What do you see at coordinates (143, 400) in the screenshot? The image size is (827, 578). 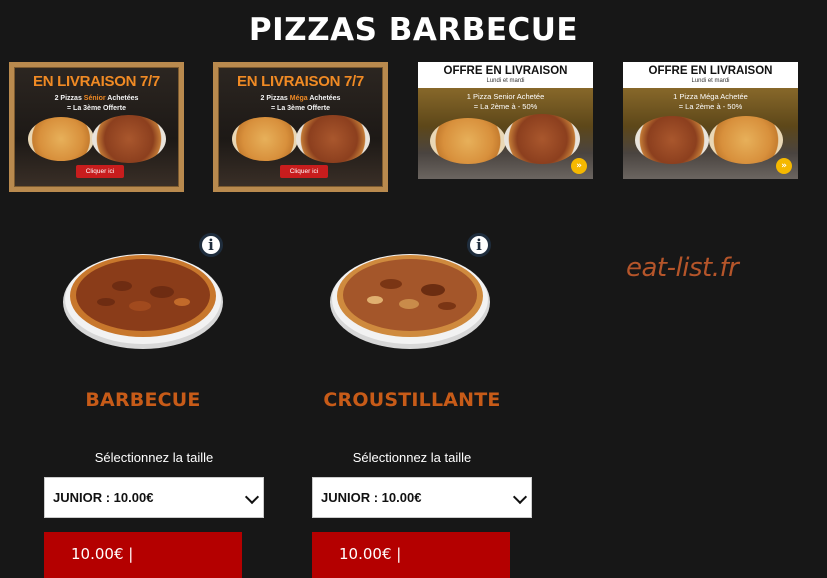 I see `product-name: BARBECUE` at bounding box center [143, 400].